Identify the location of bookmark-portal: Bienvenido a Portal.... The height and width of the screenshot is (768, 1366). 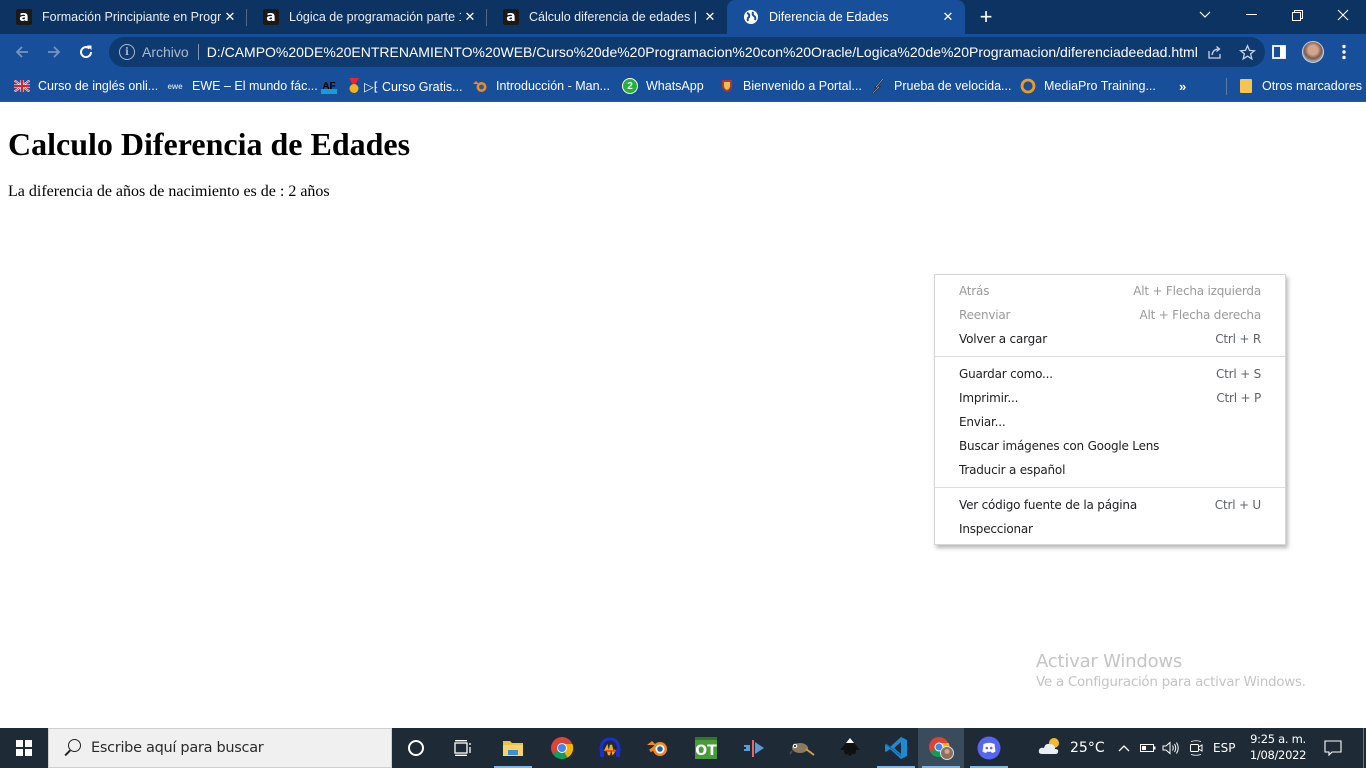
(790, 86).